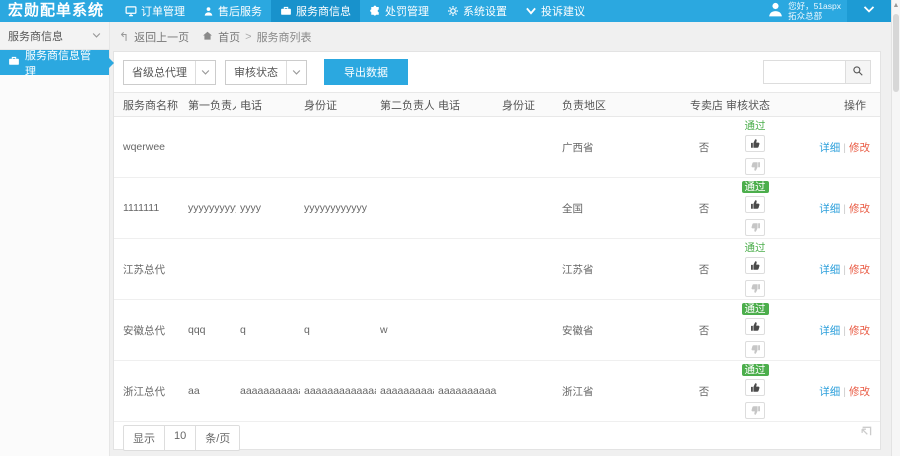 Image resolution: width=900 pixels, height=456 pixels. Describe the element at coordinates (814, 6) in the screenshot. I see `user-greeting: 您好，51aspx` at that location.